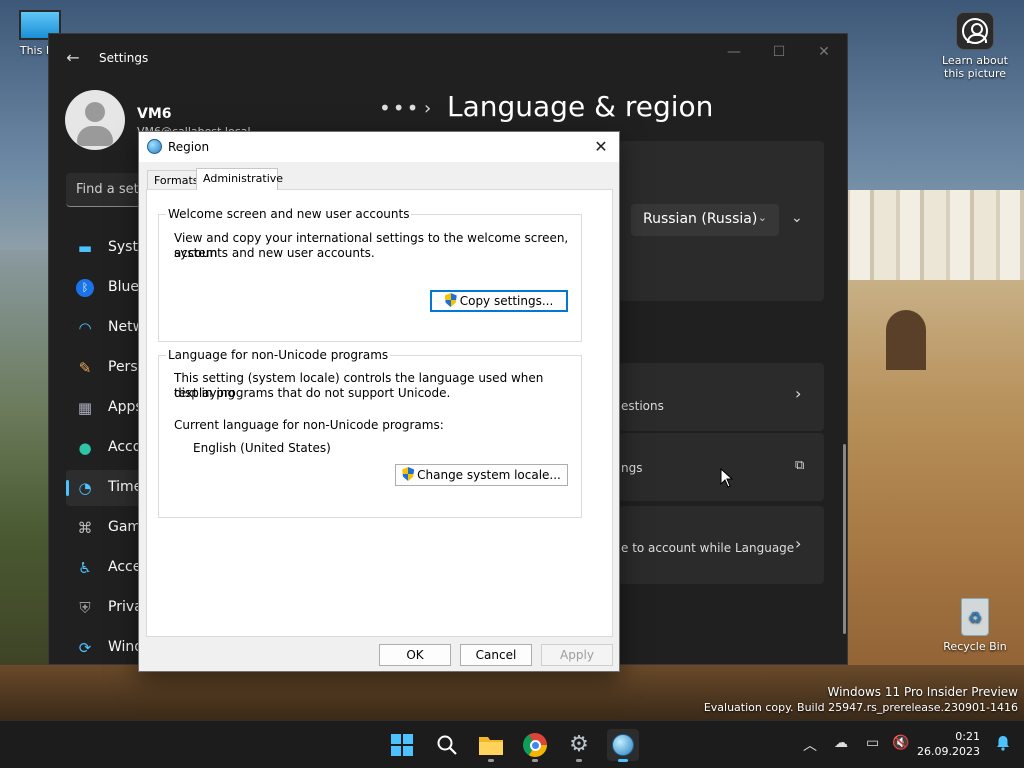  Describe the element at coordinates (642, 406) in the screenshot. I see `card-label: estions` at that location.